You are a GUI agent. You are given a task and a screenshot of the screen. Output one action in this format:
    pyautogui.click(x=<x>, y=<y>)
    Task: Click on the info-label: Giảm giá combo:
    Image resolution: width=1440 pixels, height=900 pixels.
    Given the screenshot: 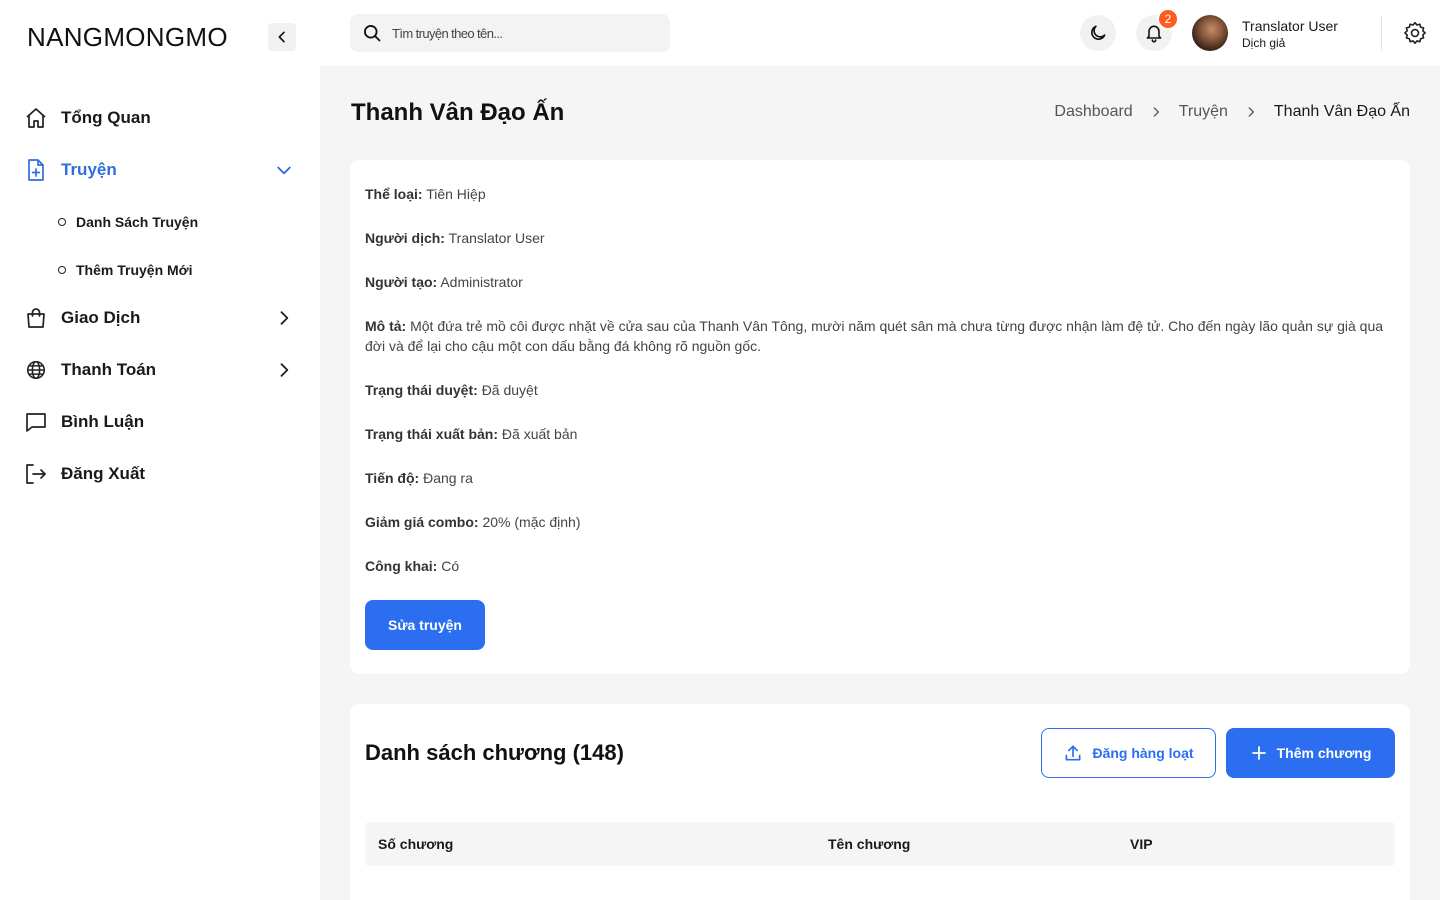 What is the action you would take?
    pyautogui.click(x=422, y=522)
    